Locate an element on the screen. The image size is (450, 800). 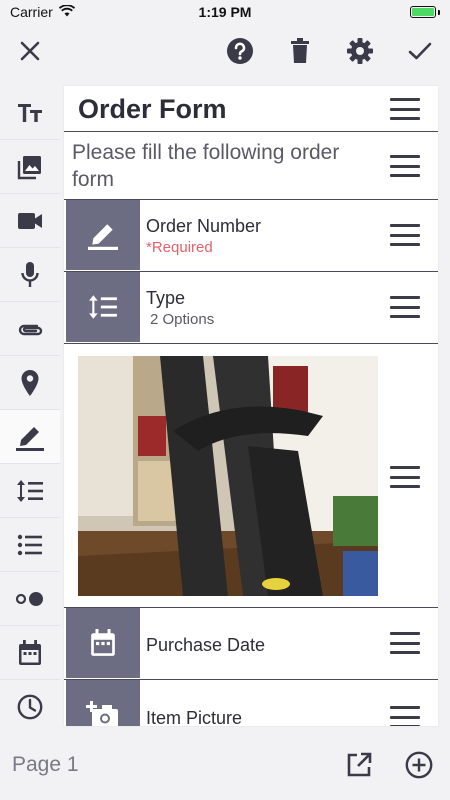
page-label: Page 1 is located at coordinates (45, 765).